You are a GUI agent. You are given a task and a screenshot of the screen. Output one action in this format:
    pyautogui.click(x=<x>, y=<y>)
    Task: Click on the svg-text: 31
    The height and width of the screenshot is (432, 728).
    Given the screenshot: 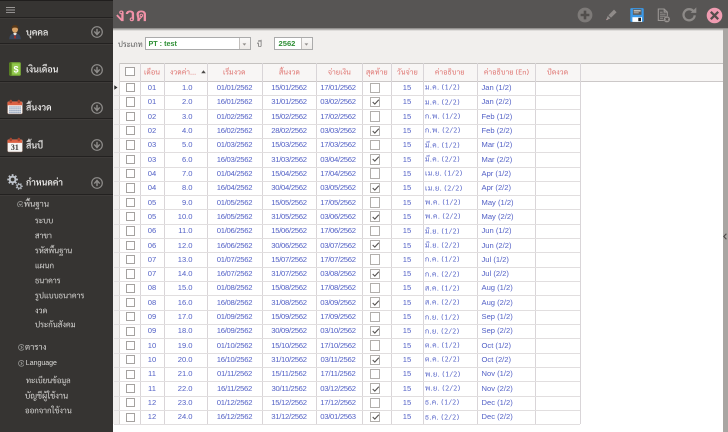 What is the action you would take?
    pyautogui.click(x=15, y=147)
    